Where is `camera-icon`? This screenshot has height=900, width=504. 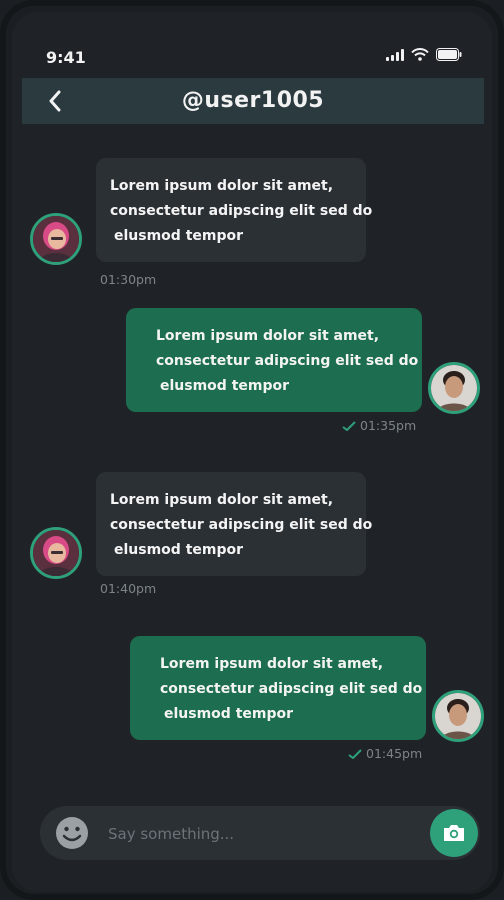
camera-icon is located at coordinates (454, 833).